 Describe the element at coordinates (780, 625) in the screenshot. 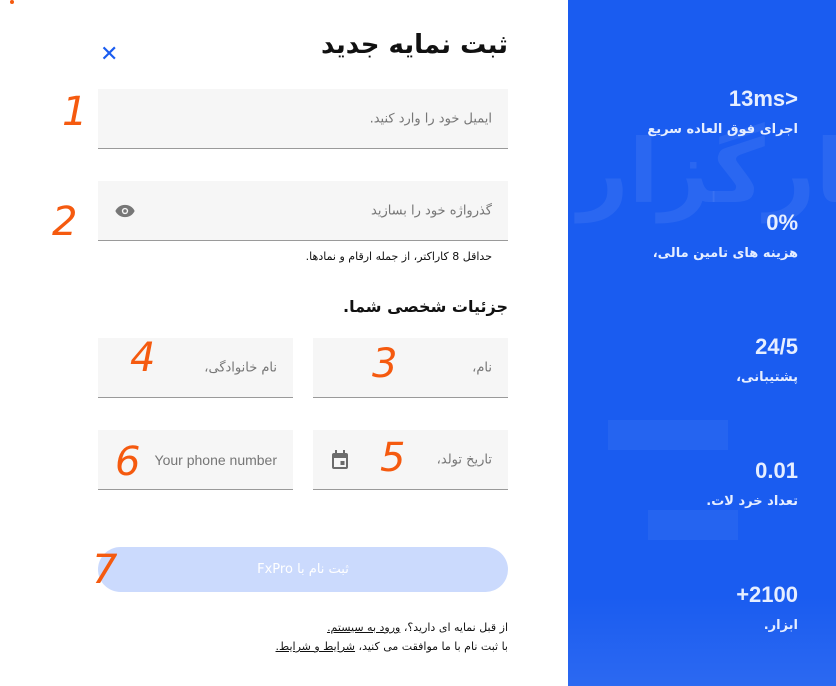

I see `stat-label: ابزار.` at that location.